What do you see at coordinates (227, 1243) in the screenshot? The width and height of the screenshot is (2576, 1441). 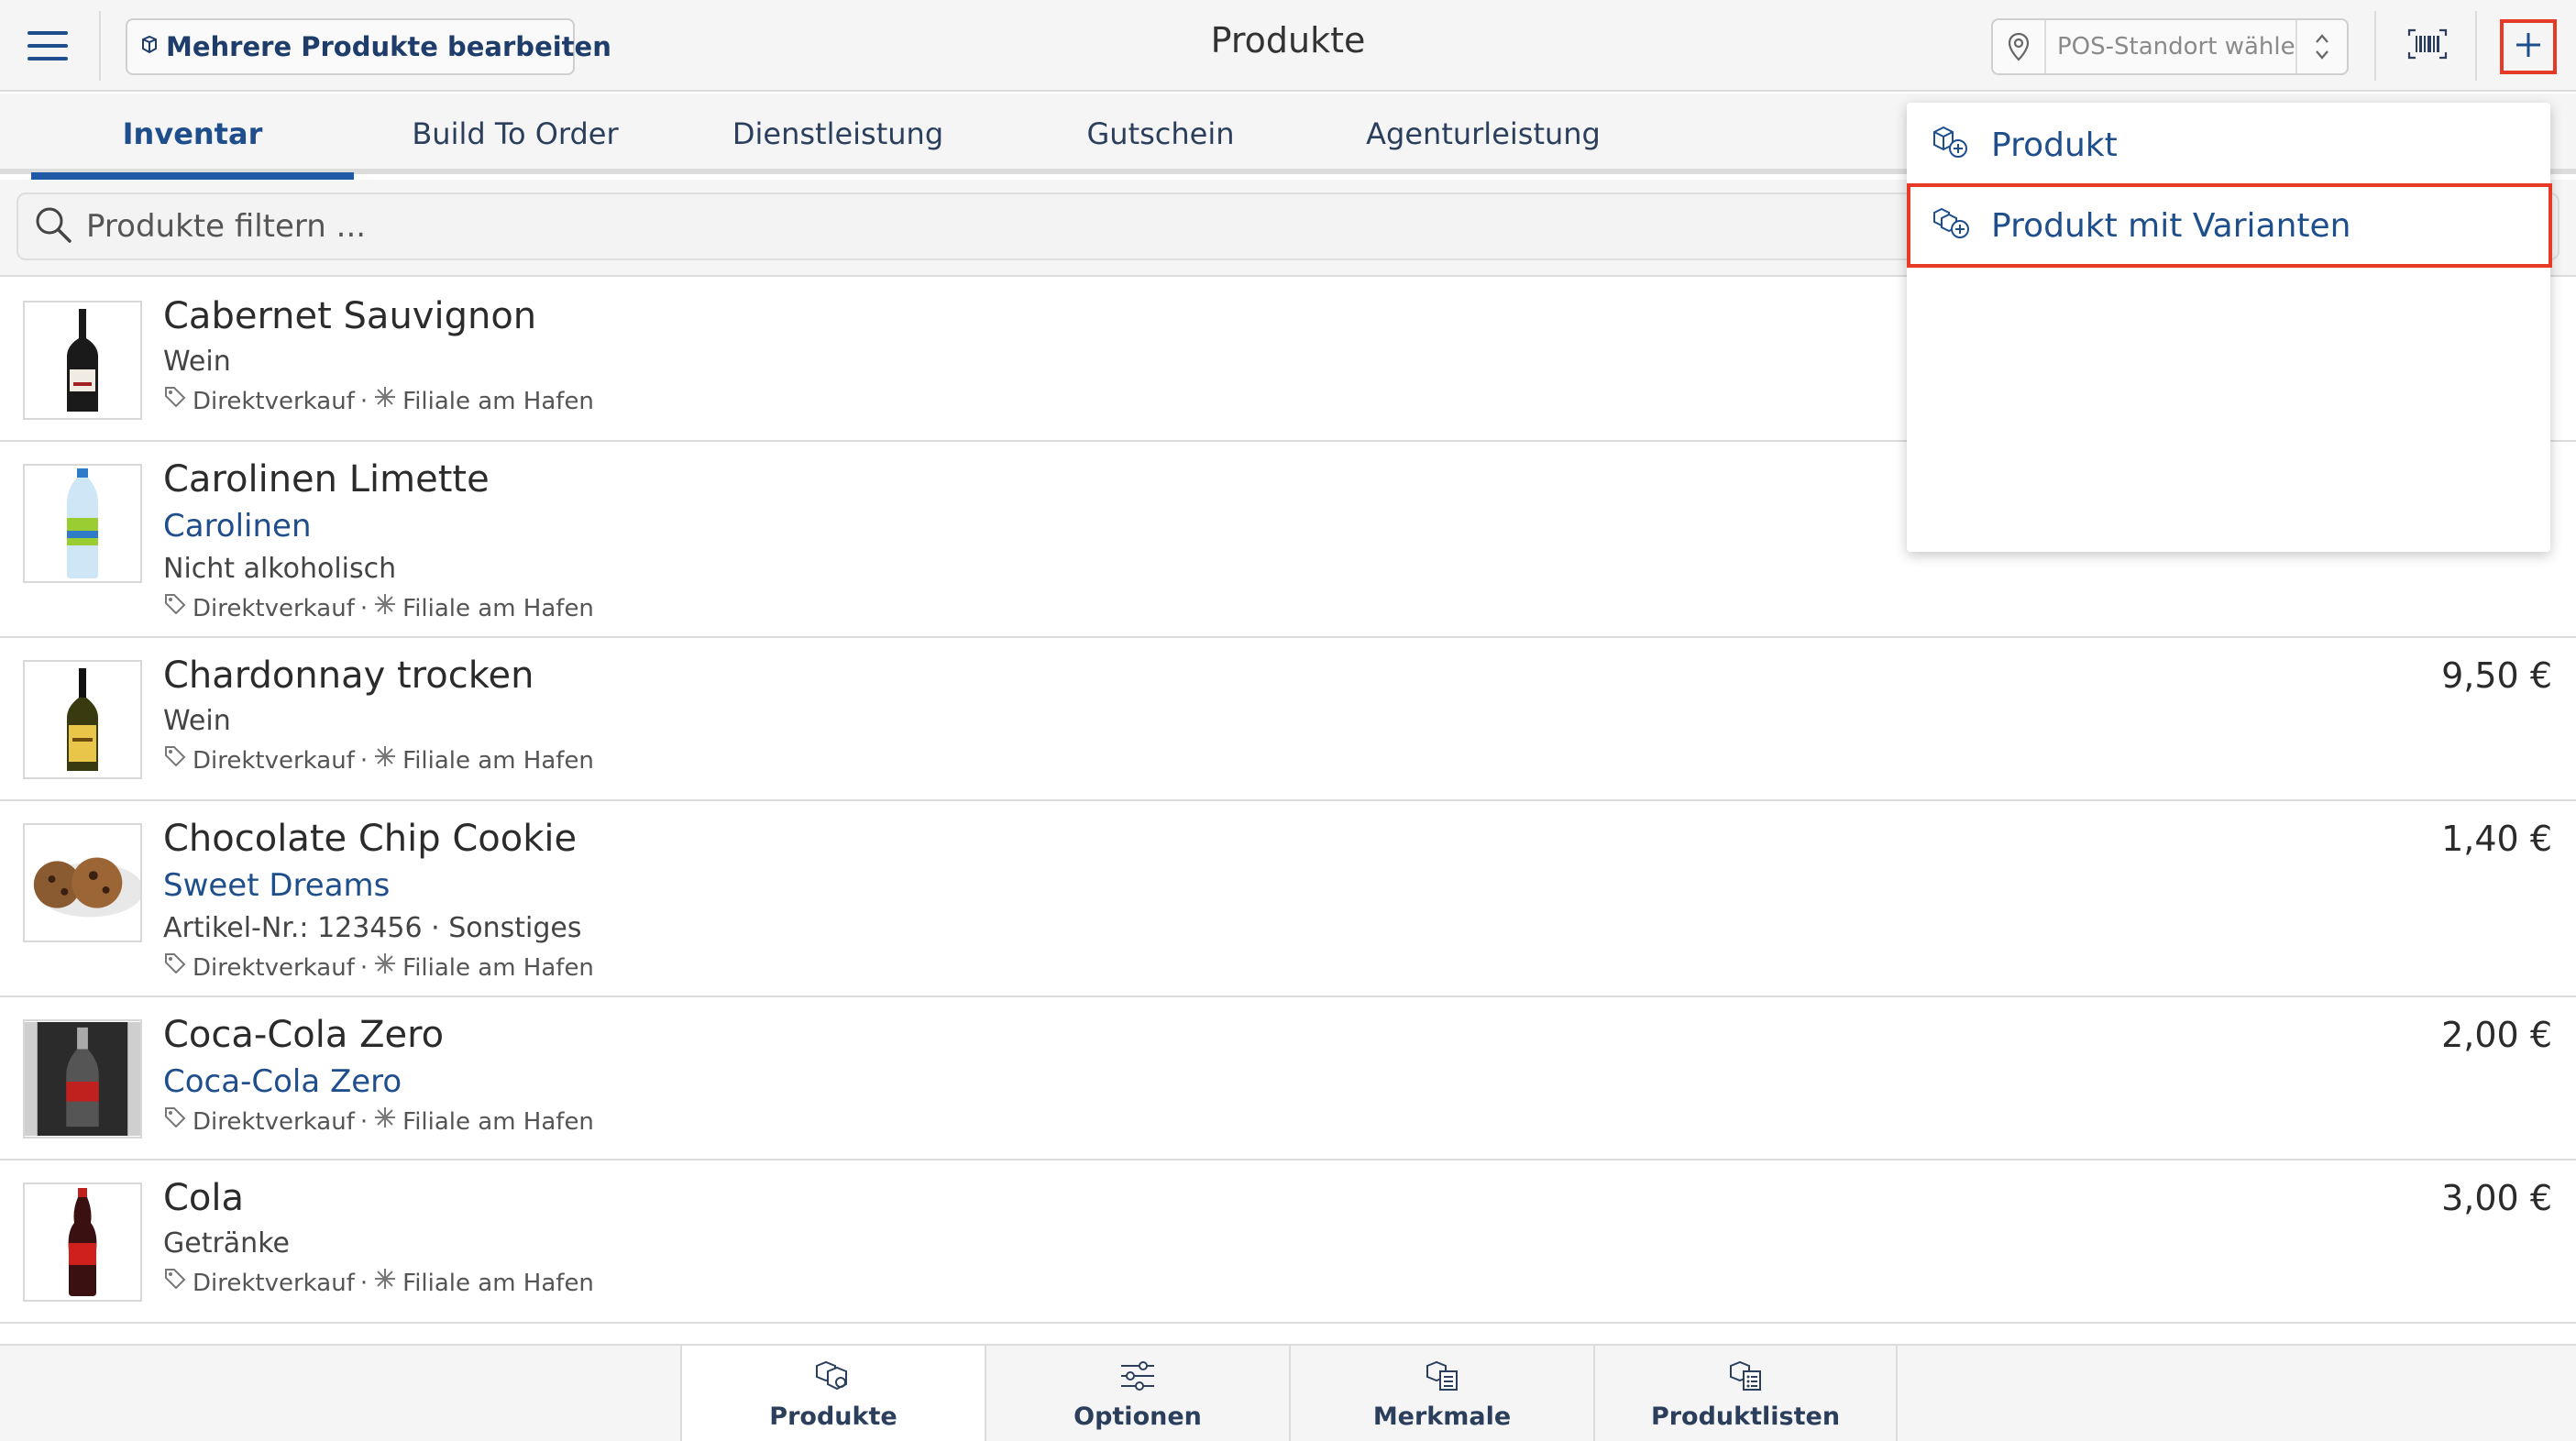 I see `product-category: Getränke` at bounding box center [227, 1243].